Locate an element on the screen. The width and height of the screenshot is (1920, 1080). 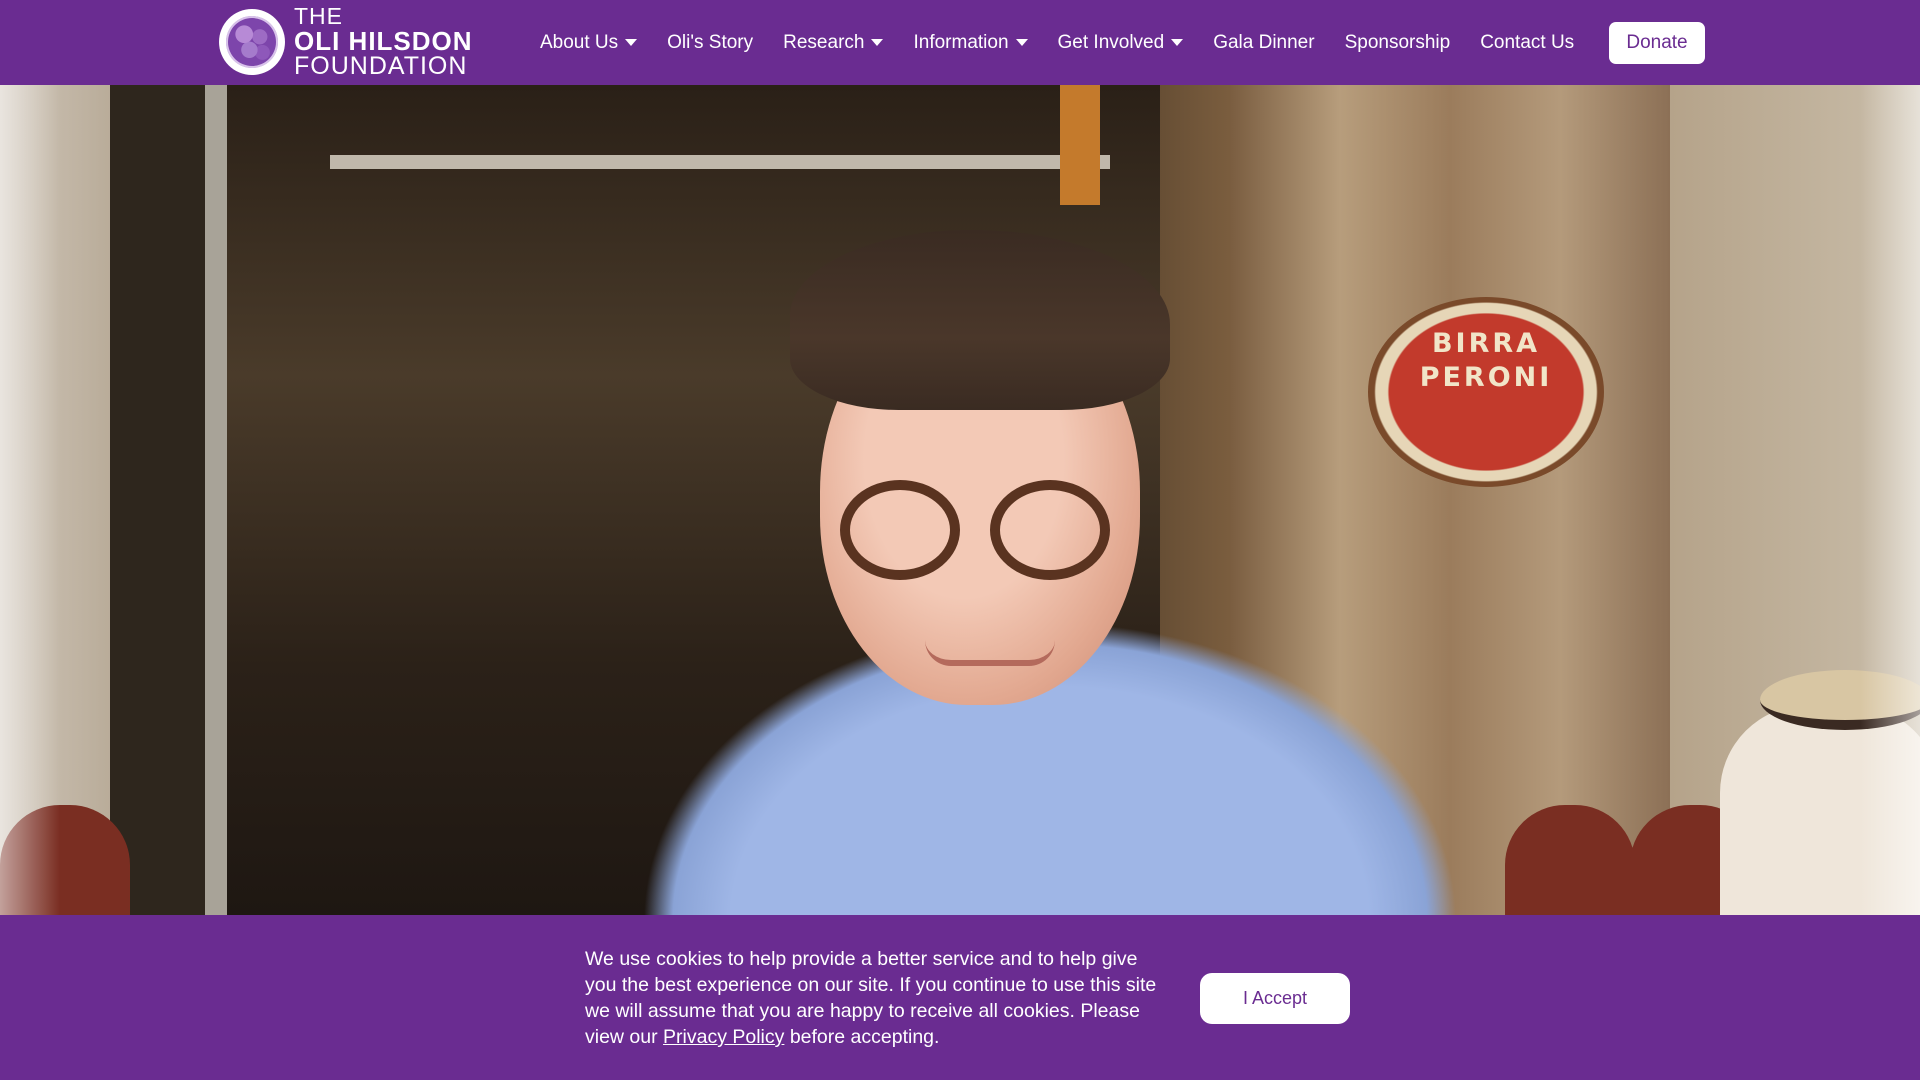
nav-item-about-us: About Us is located at coordinates (589, 42).